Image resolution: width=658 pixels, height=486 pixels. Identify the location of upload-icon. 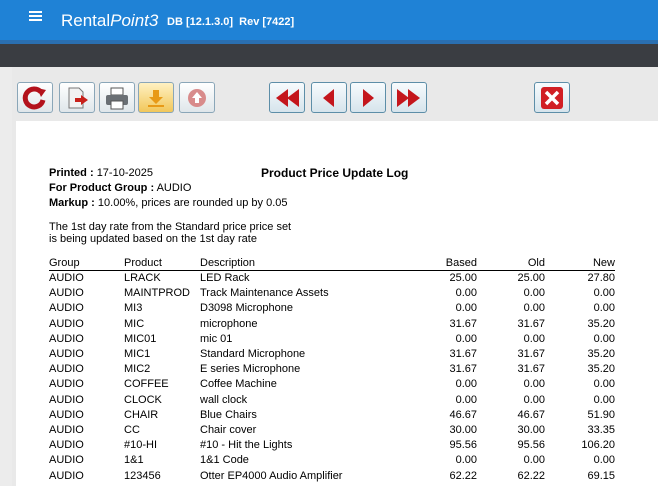
(197, 97).